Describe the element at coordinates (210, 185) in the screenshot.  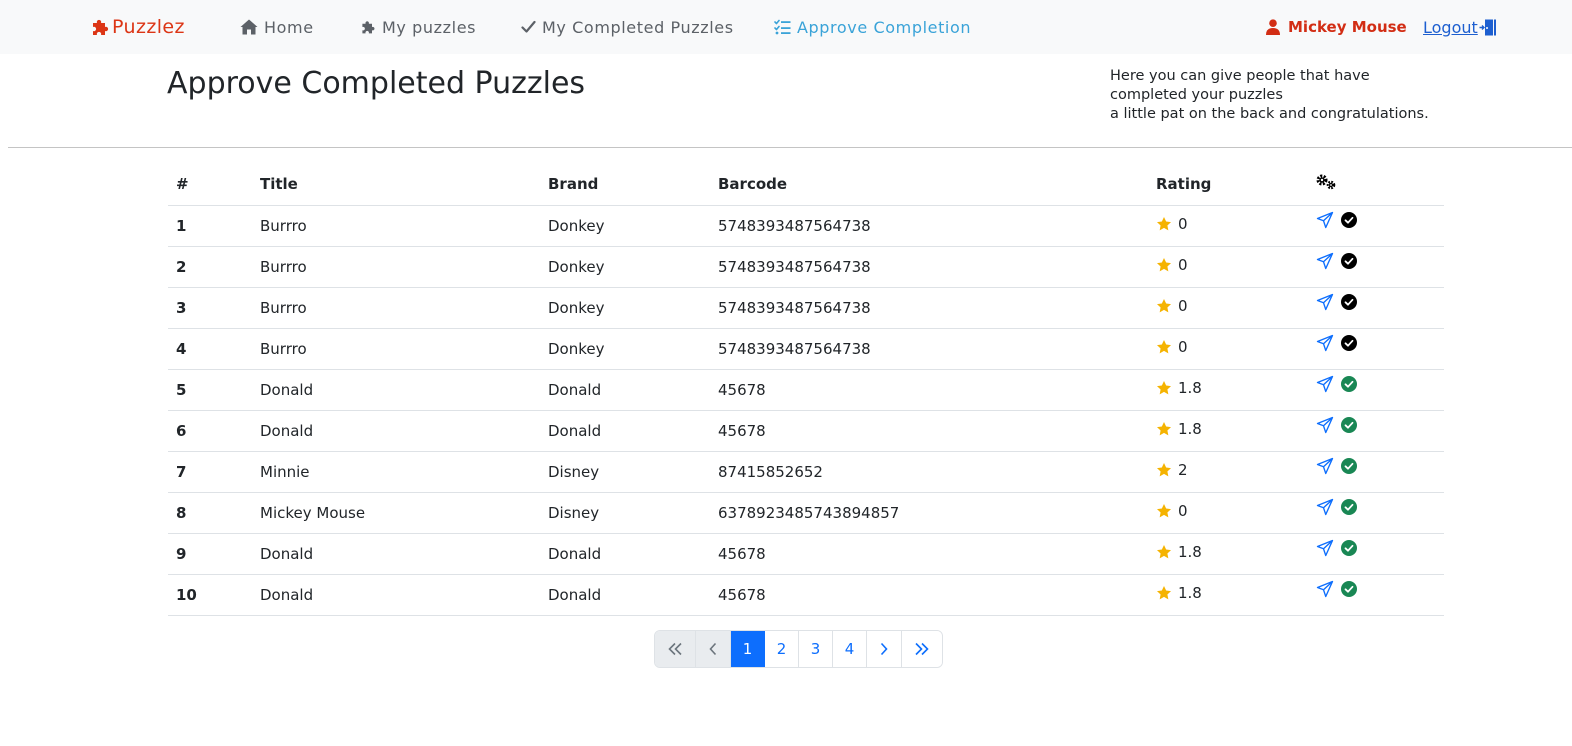
I see `column-header-number: #` at that location.